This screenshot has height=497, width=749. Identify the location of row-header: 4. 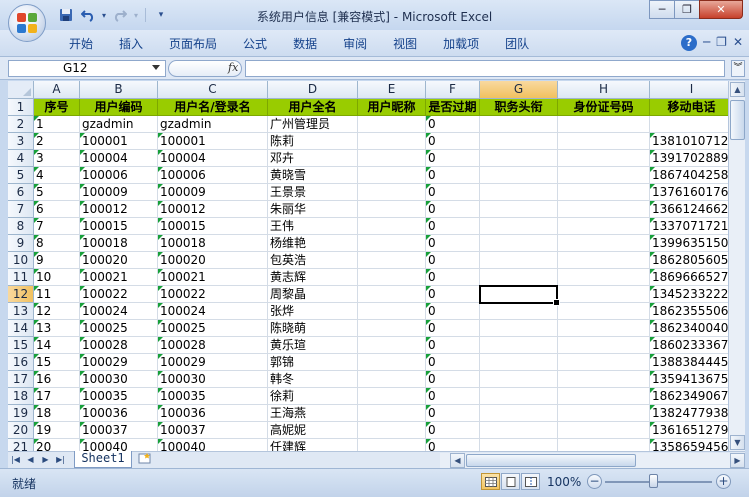
(21, 158).